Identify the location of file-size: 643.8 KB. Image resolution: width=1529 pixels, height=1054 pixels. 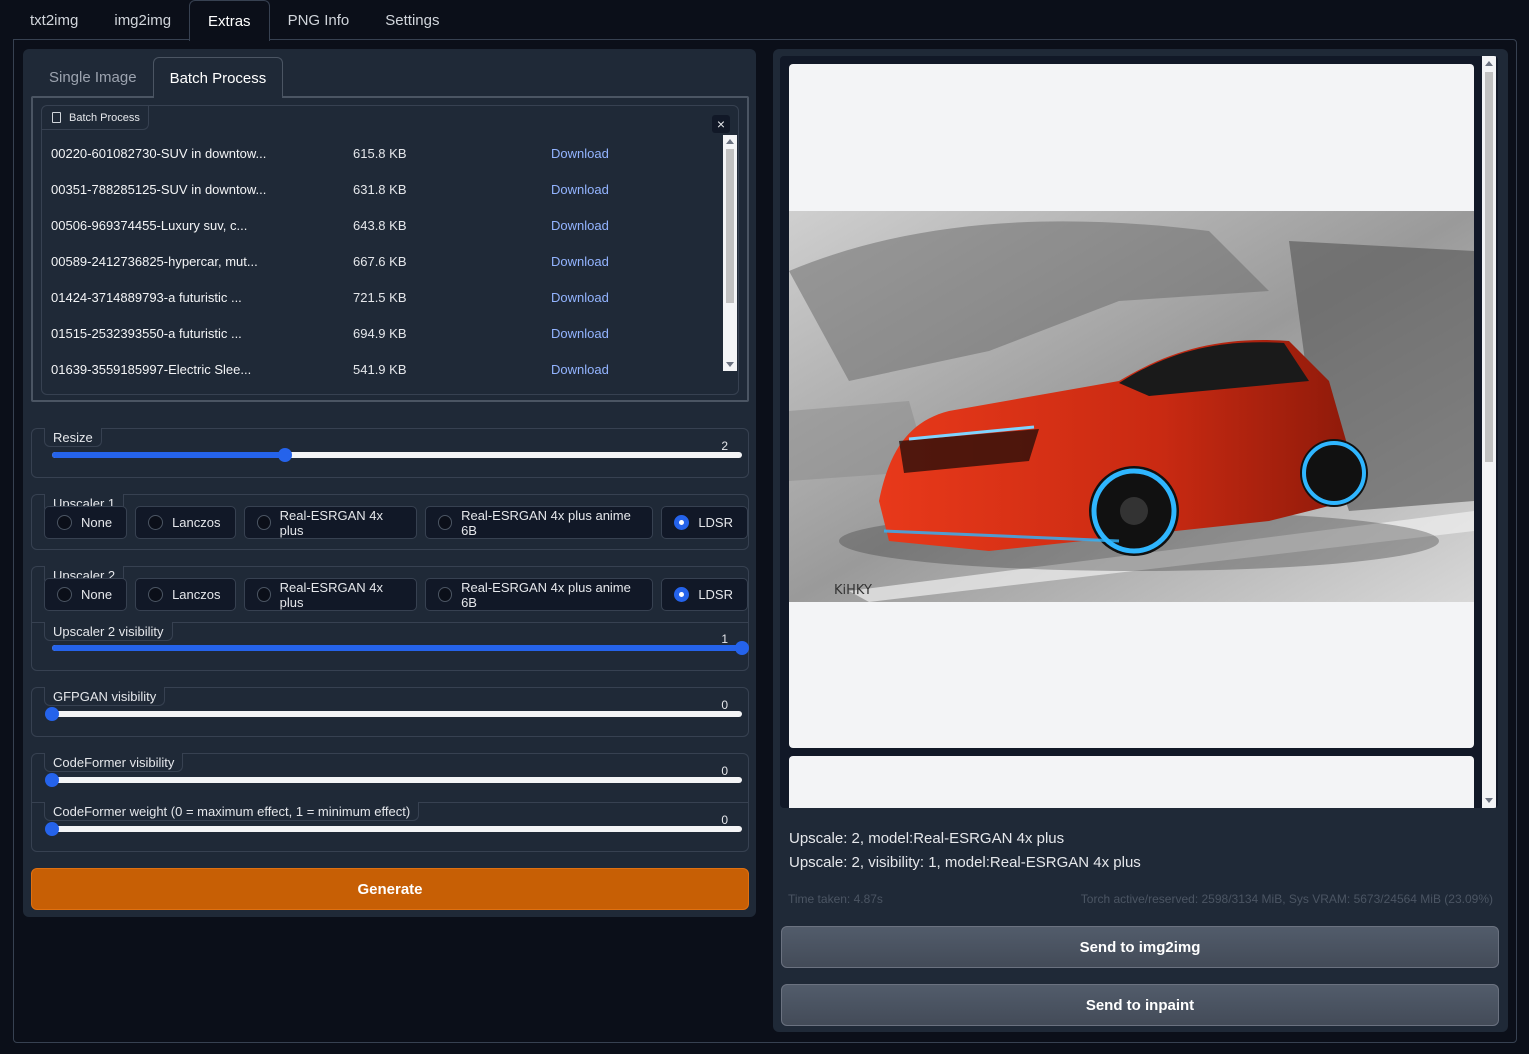
(380, 225).